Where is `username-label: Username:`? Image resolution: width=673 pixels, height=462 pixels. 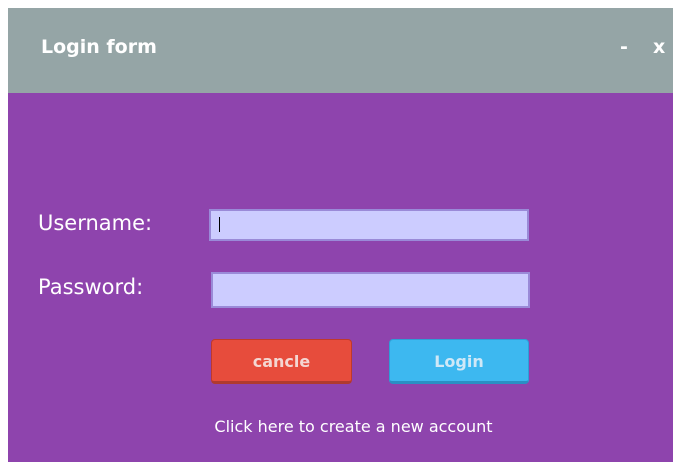 username-label: Username: is located at coordinates (95, 223).